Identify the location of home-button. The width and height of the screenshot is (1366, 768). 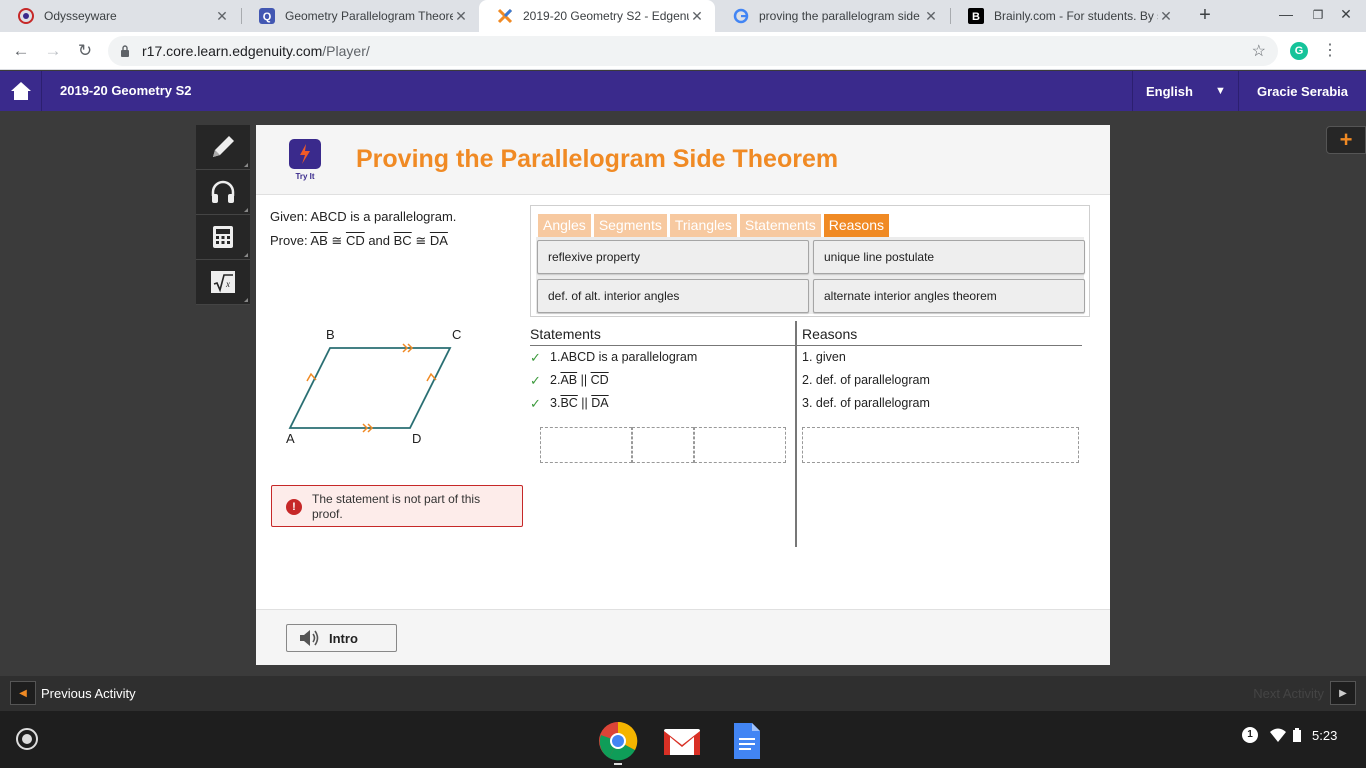
(21, 91).